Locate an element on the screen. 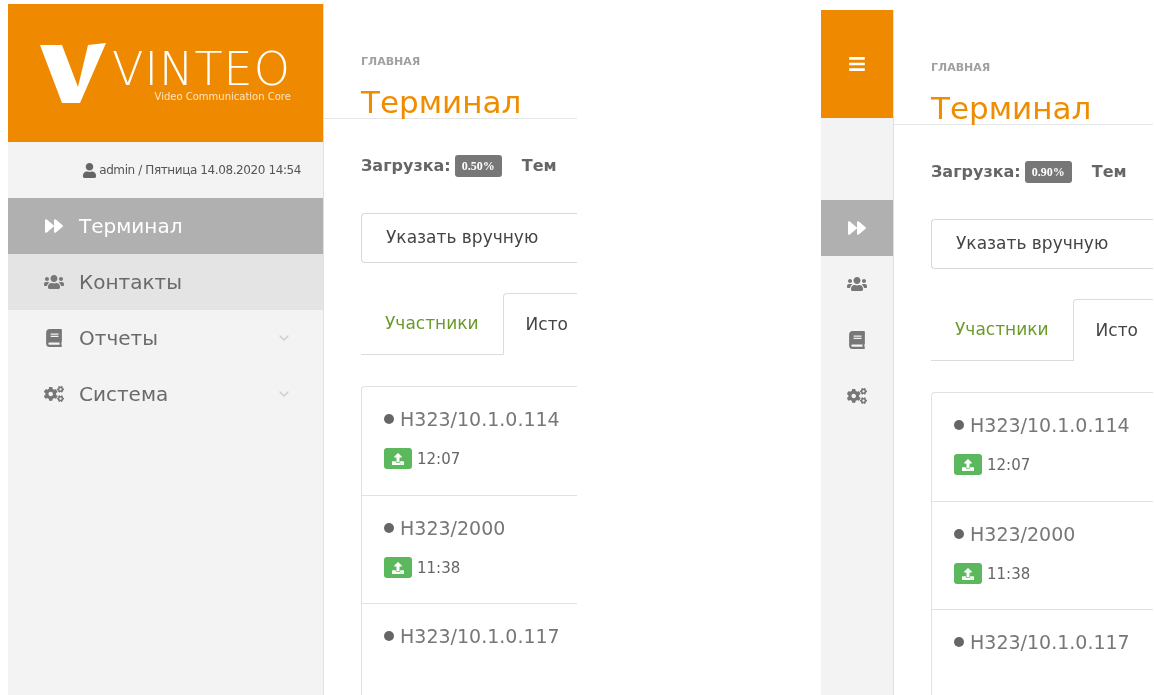 The image size is (1154, 695). menu-label: Контакты is located at coordinates (131, 282).